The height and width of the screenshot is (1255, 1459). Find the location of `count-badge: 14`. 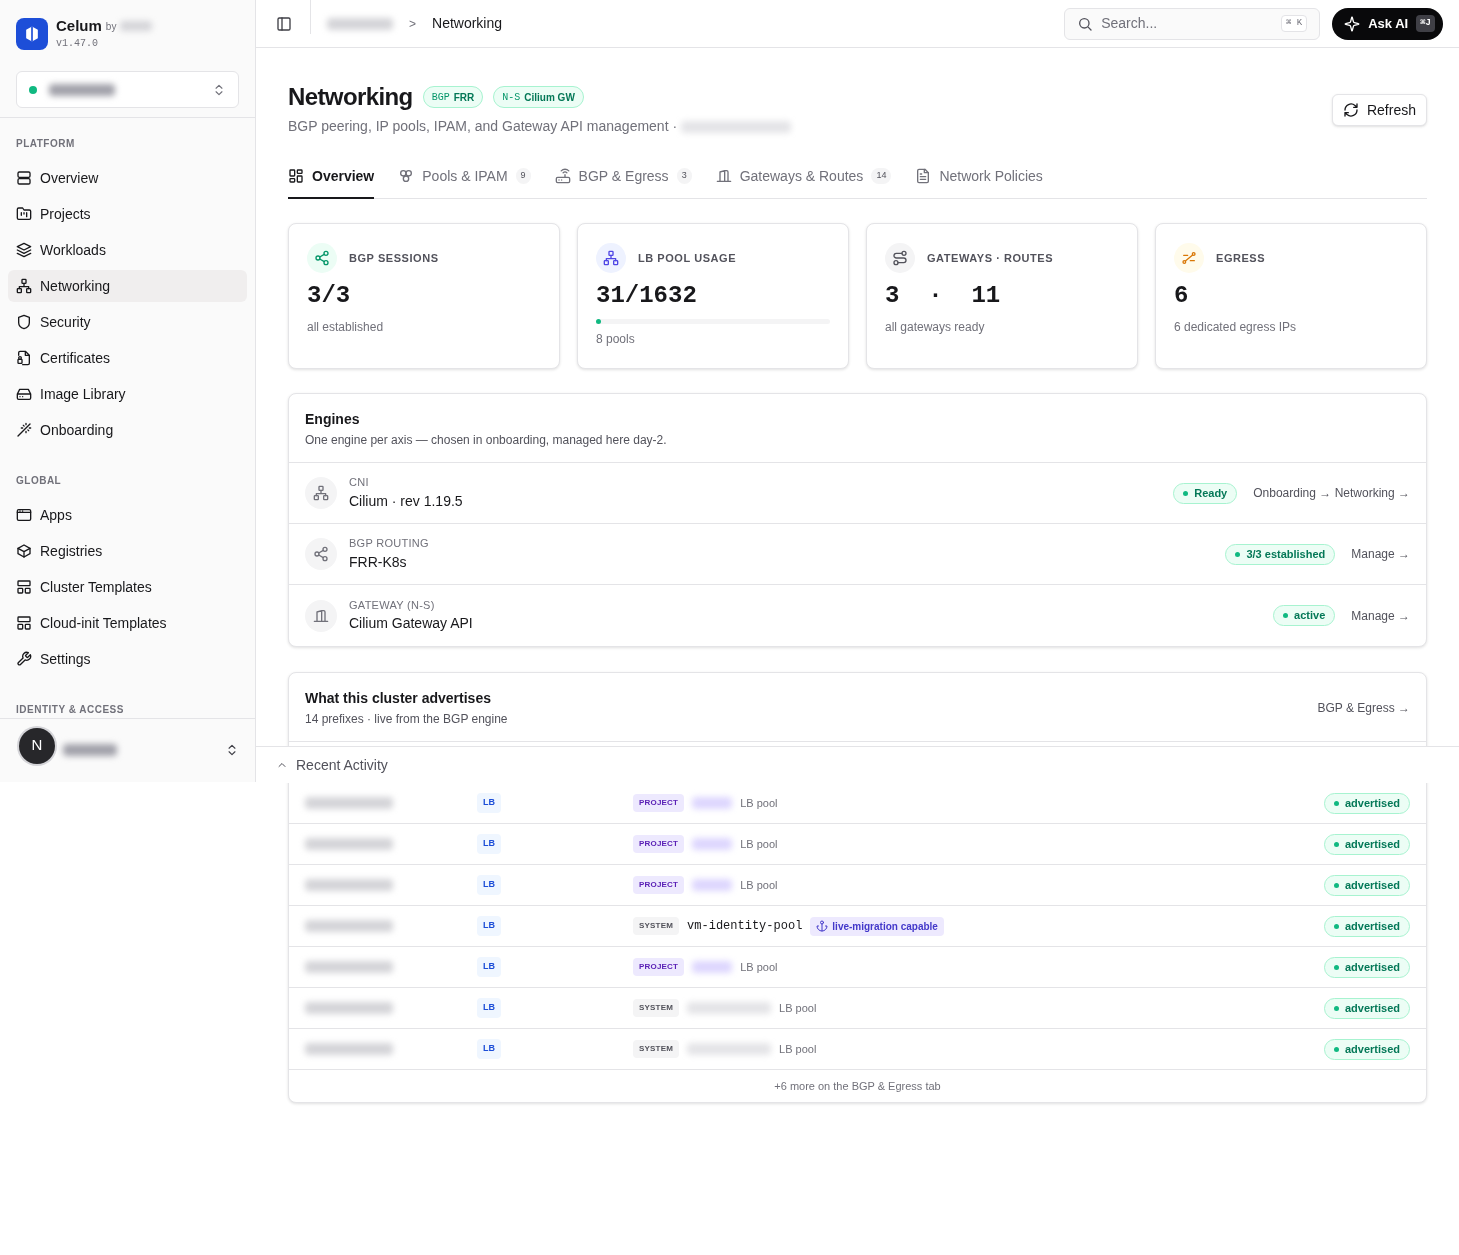

count-badge: 14 is located at coordinates (881, 176).